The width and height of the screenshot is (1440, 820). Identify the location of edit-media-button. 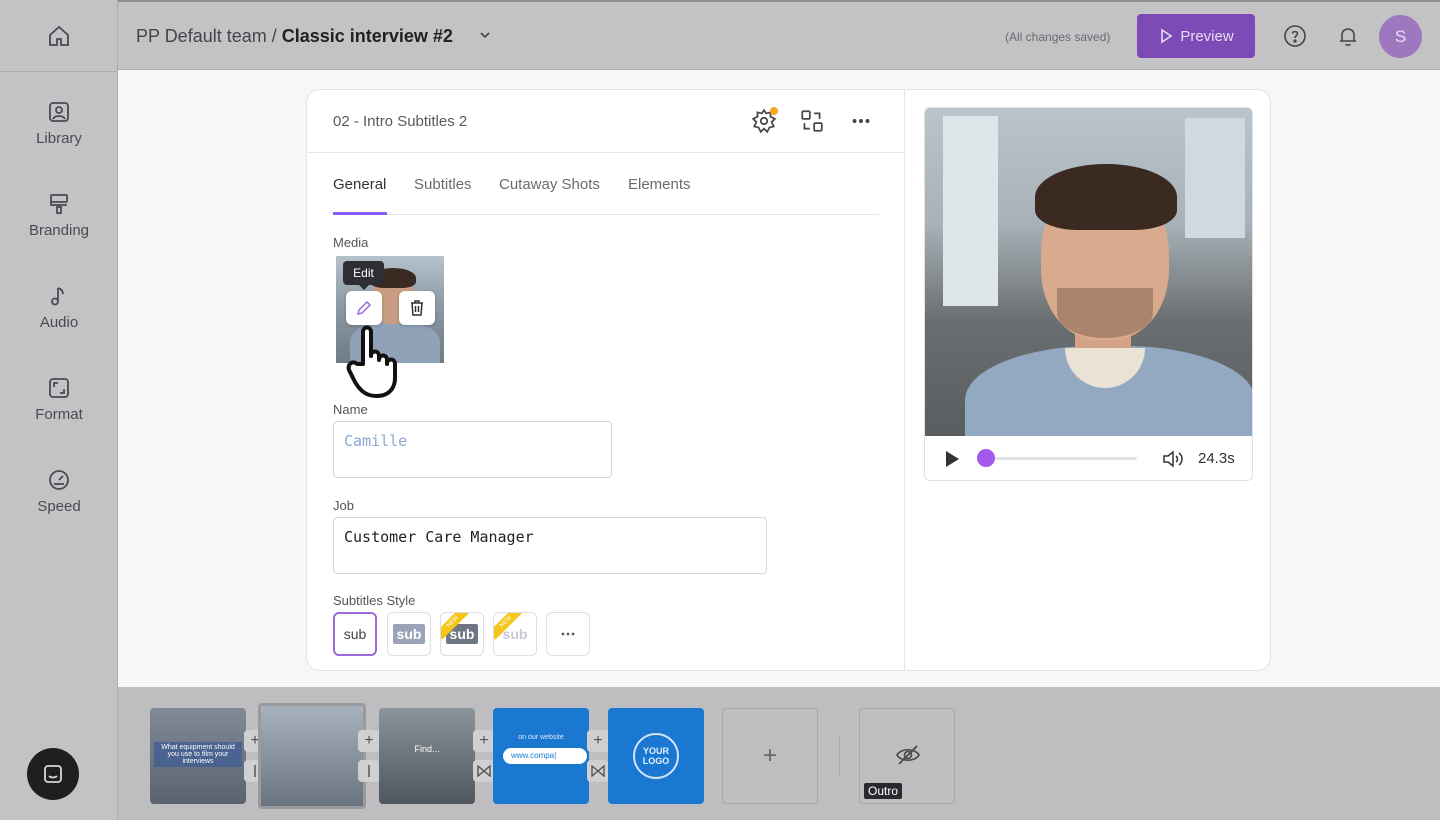
(364, 308).